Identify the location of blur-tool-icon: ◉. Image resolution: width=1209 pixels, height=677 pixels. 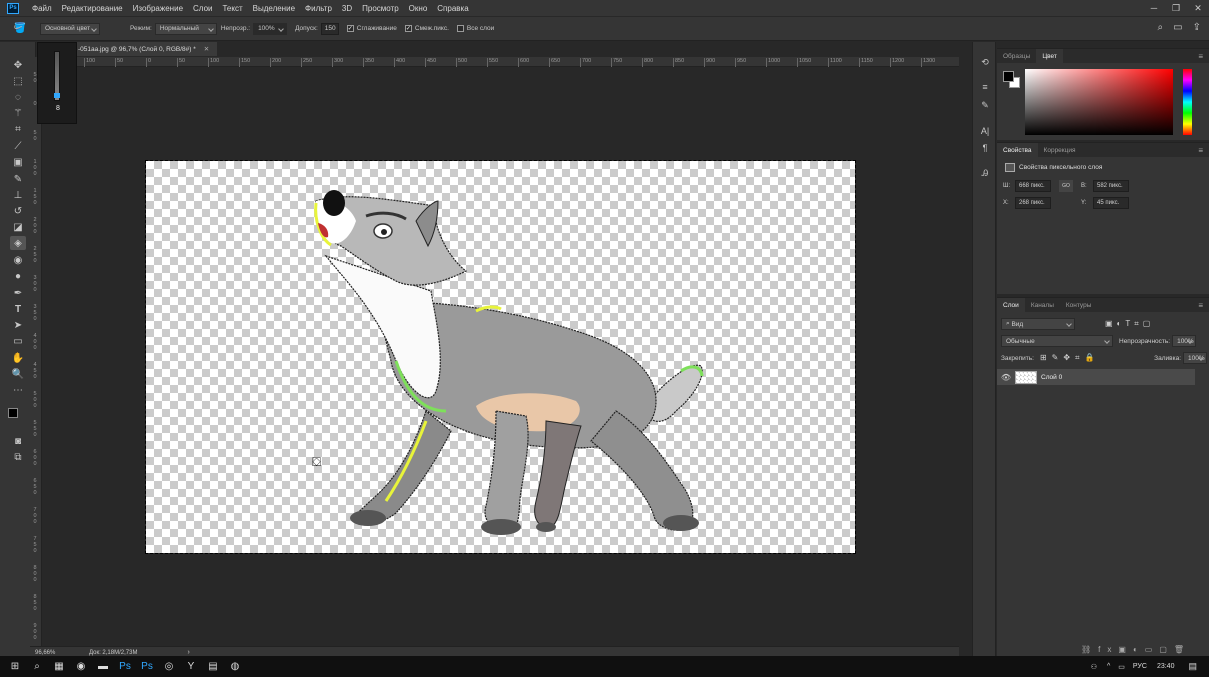
(18, 260).